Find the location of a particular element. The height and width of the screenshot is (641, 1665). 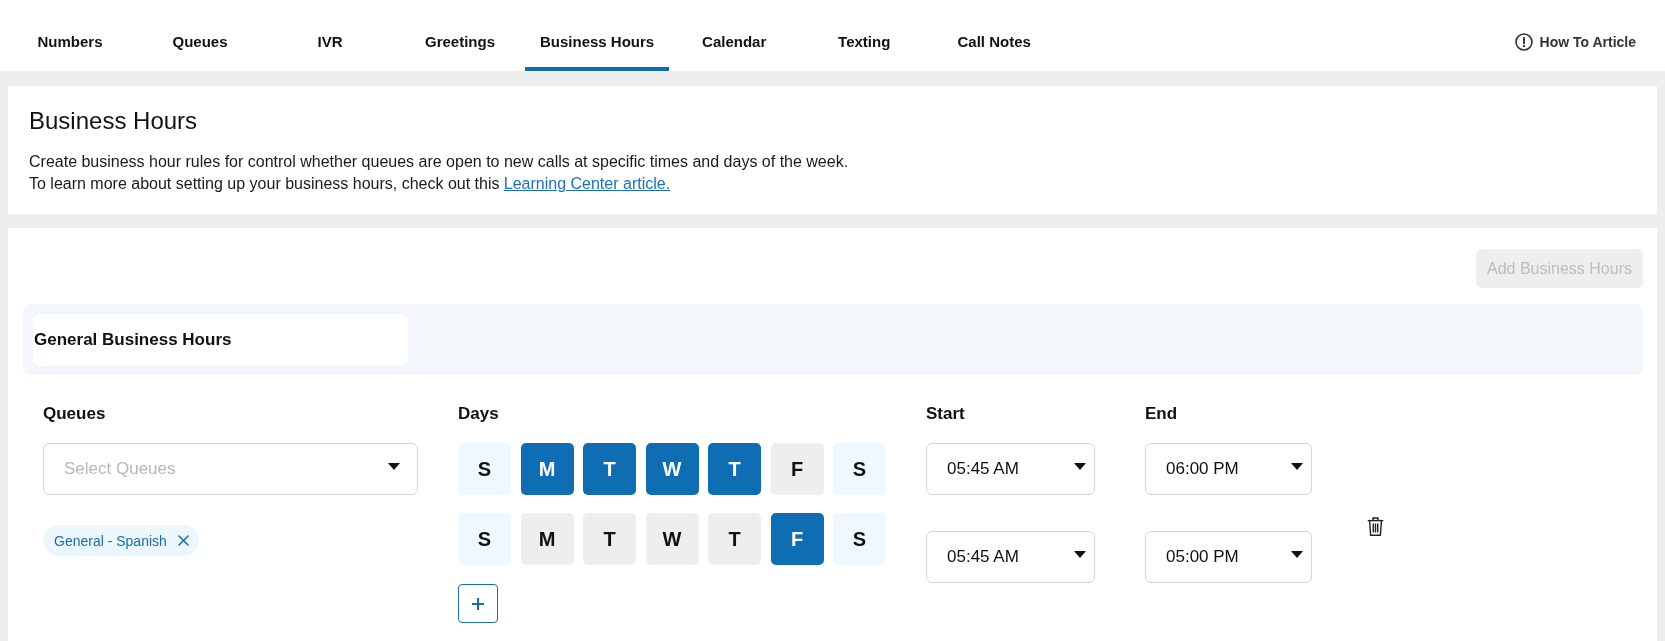

nav-tab: Queues is located at coordinates (200, 35).